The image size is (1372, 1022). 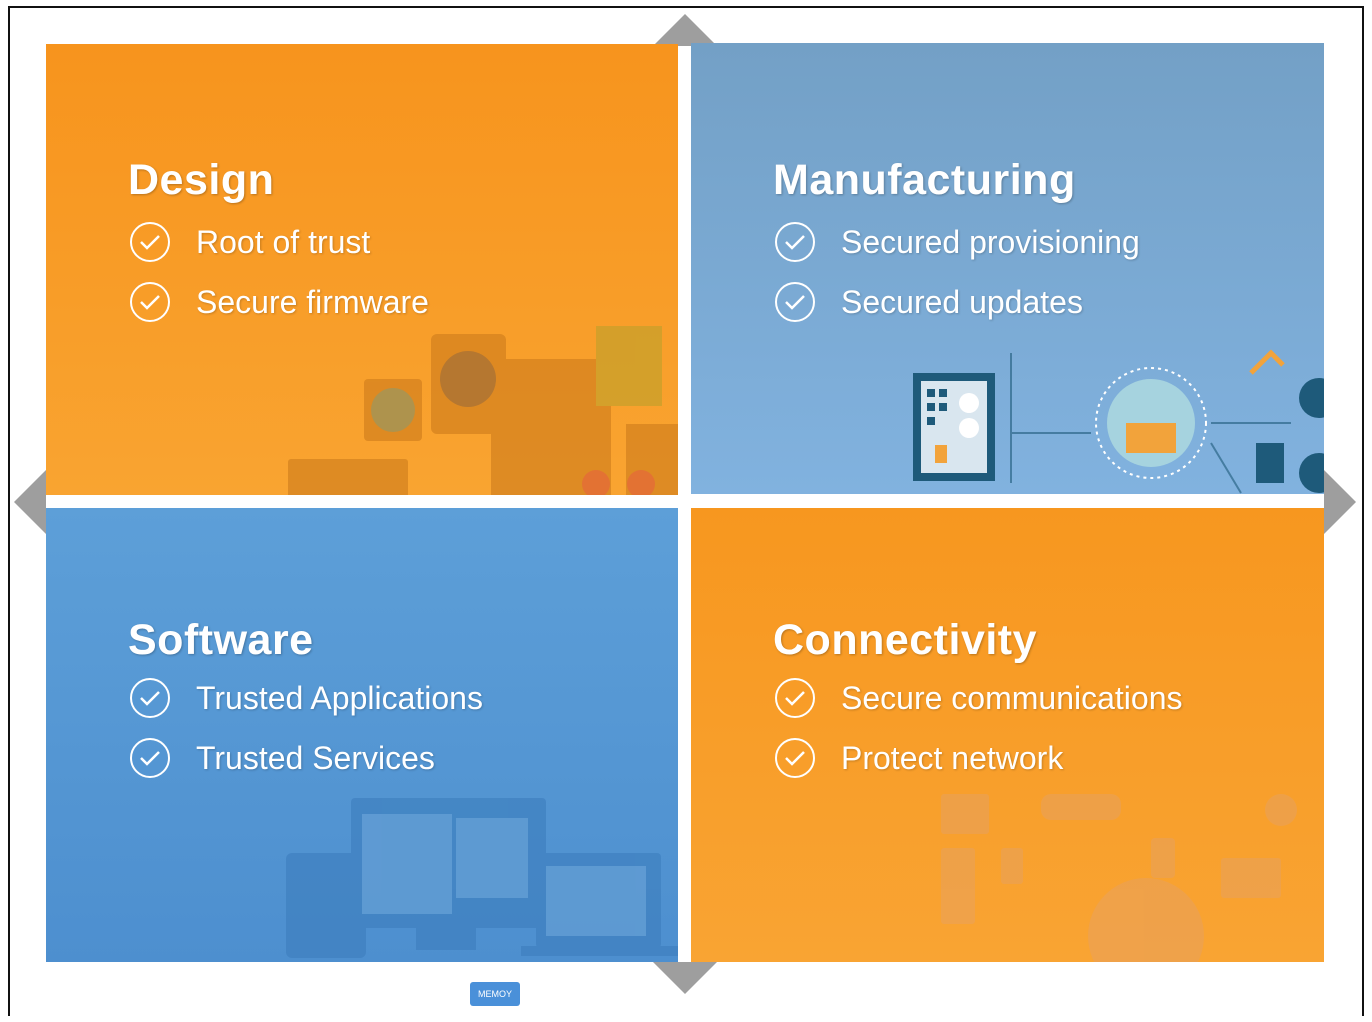 I want to click on item-label: Protect network, so click(x=952, y=757).